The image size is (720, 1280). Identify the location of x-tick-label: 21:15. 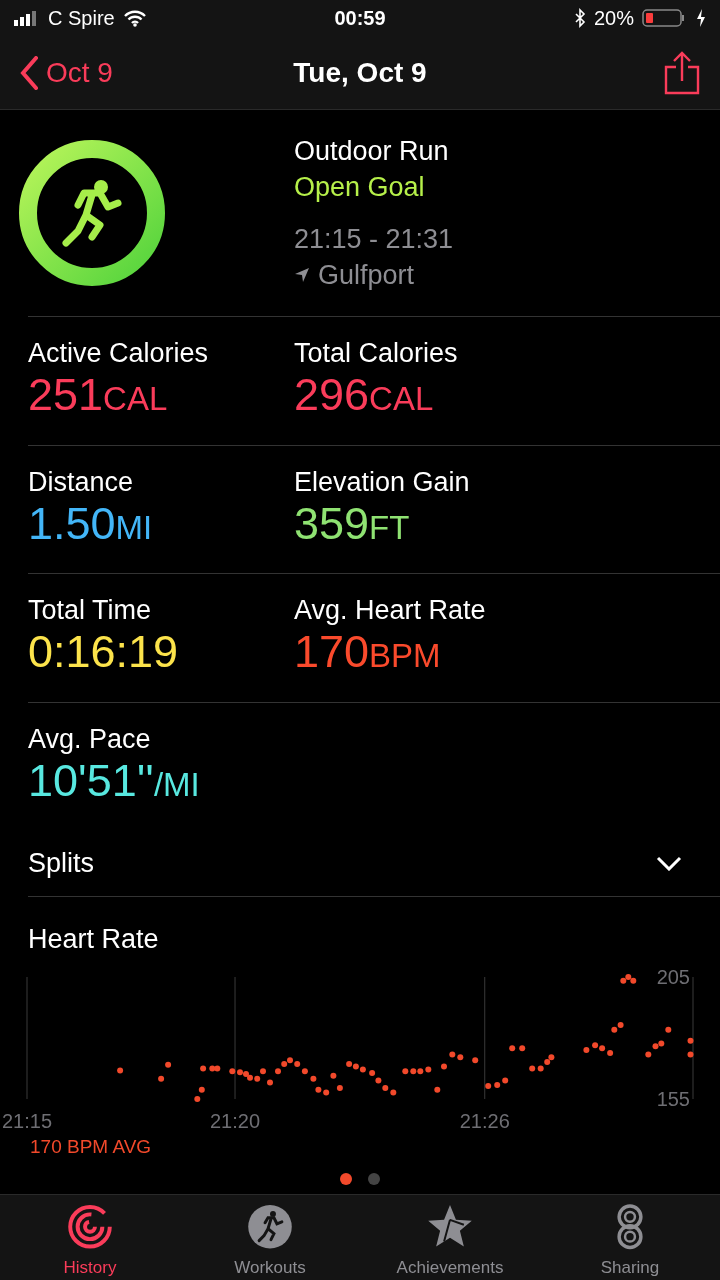
(27, 1121).